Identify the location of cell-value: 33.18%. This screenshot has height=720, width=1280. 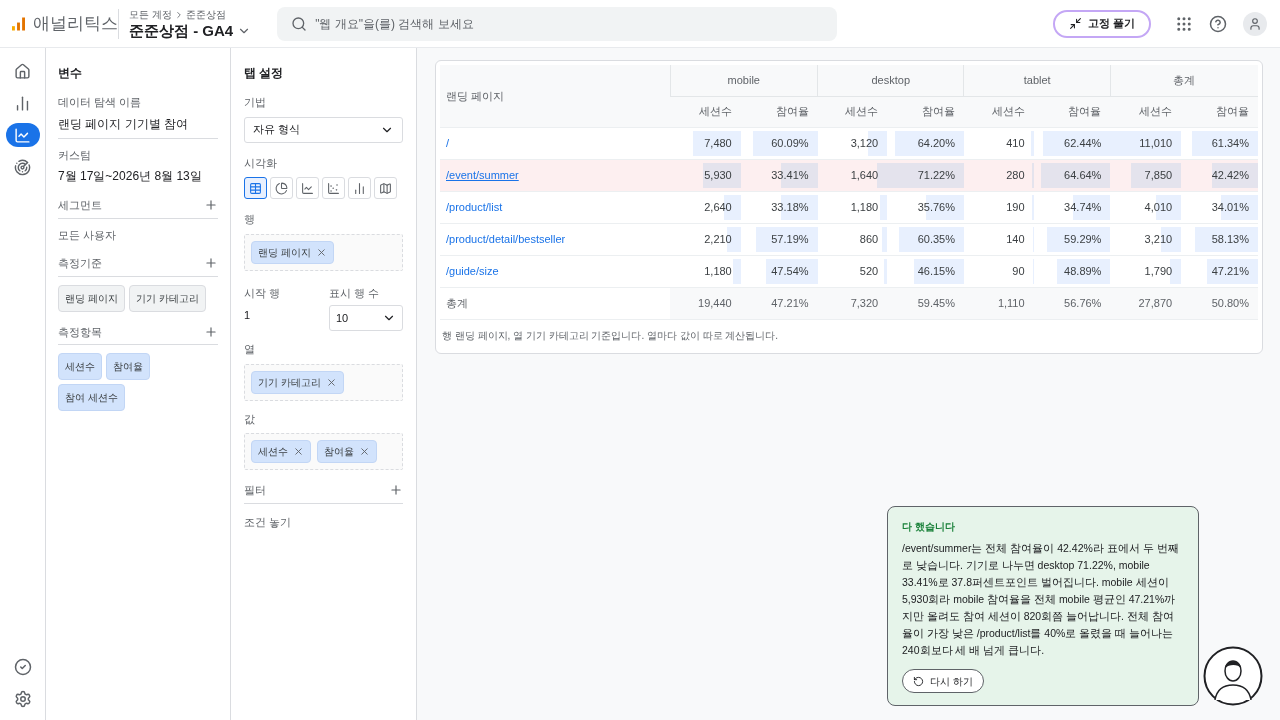
(790, 206).